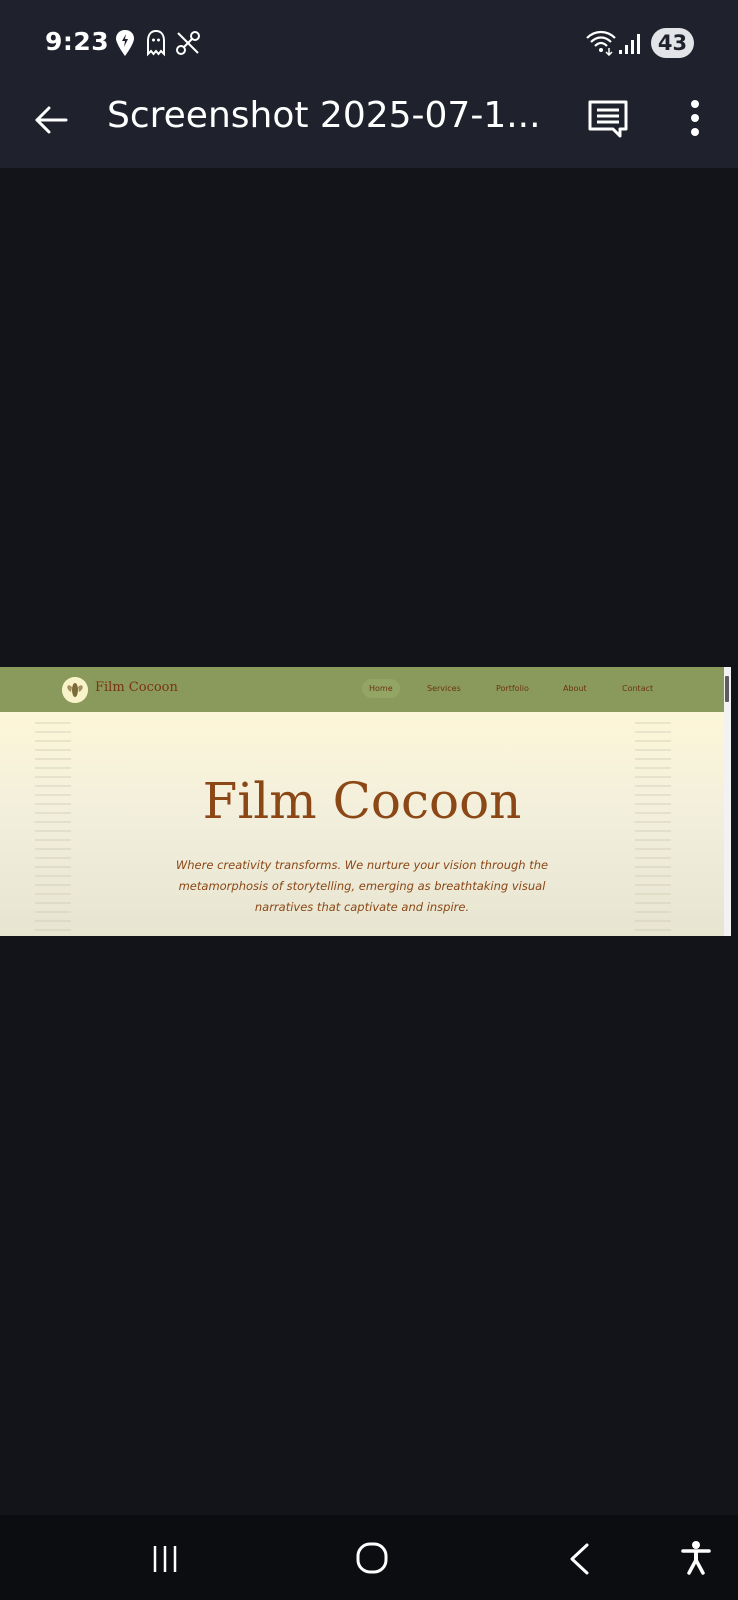  I want to click on more-vert-icon, so click(695, 118).